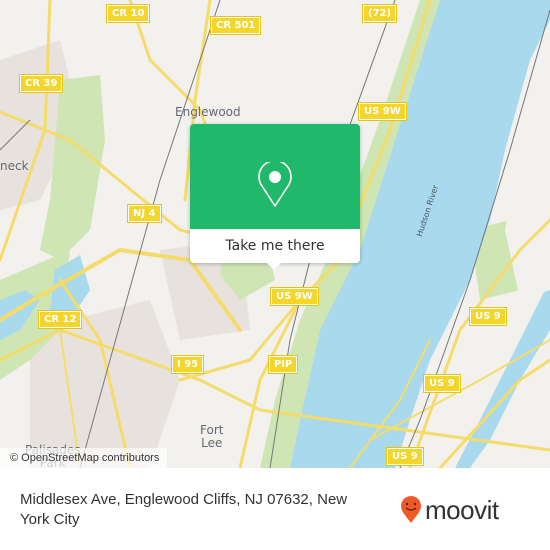 The width and height of the screenshot is (550, 550). I want to click on popup-pointer, so click(274, 266).